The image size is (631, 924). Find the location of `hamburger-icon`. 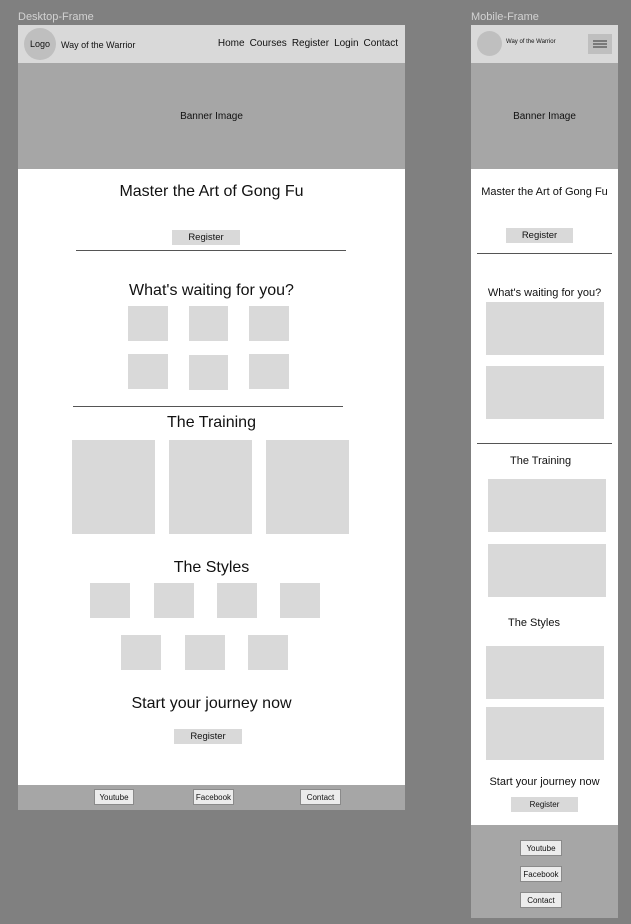

hamburger-icon is located at coordinates (600, 44).